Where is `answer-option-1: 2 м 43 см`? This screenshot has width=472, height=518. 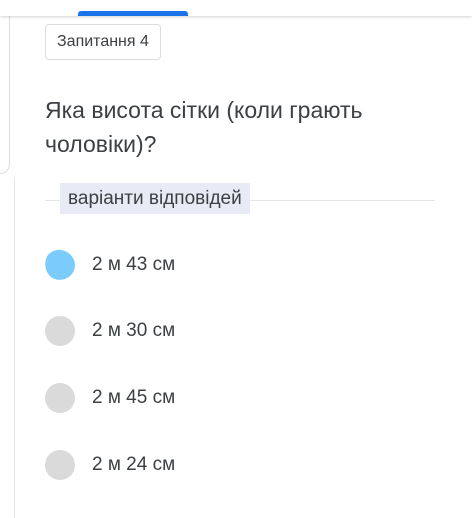
answer-option-1: 2 м 43 см is located at coordinates (109, 265).